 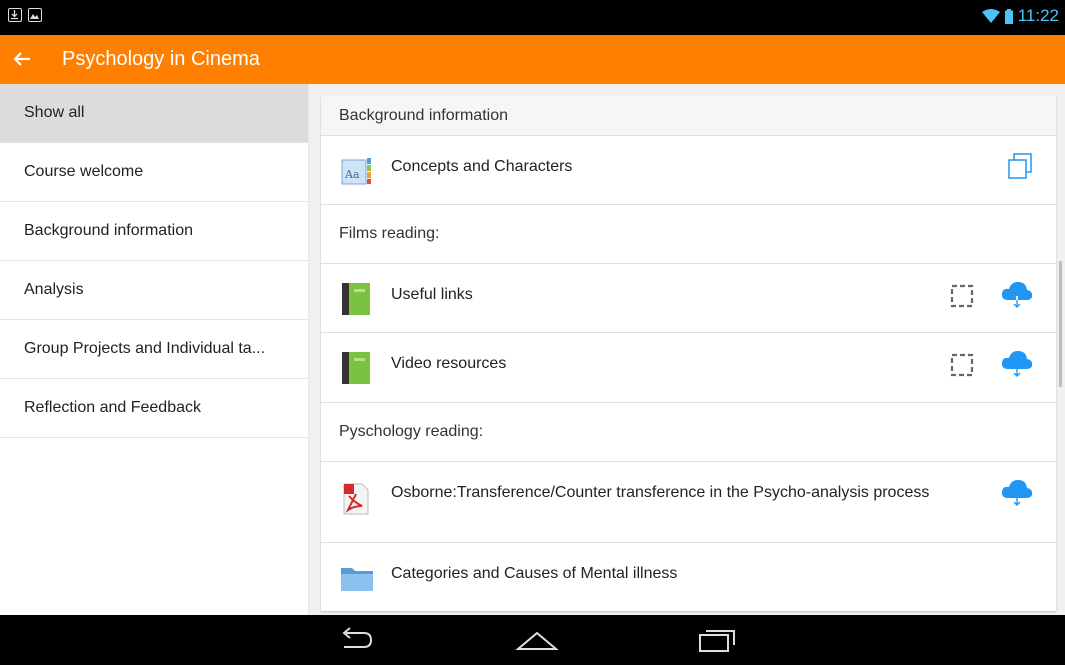 What do you see at coordinates (161, 59) in the screenshot?
I see `page-title: Psychology in Cinema` at bounding box center [161, 59].